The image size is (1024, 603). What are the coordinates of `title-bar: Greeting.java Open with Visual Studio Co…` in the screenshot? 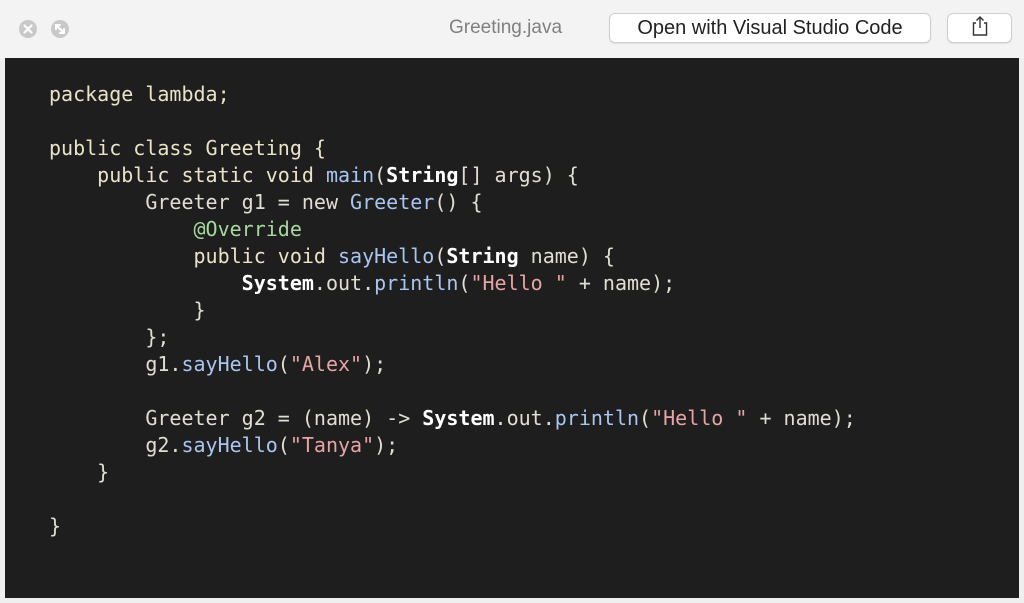 It's located at (512, 29).